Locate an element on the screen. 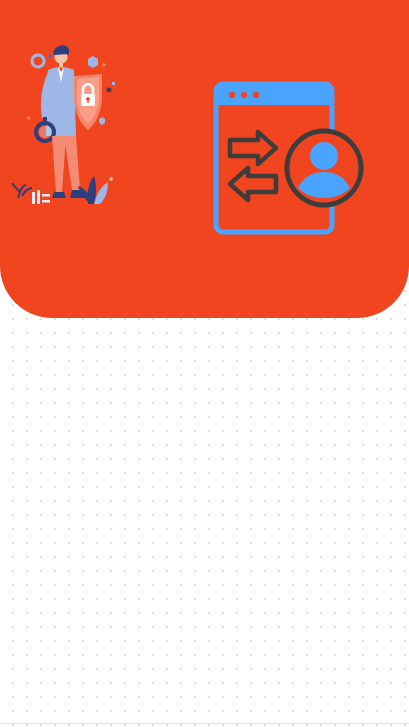 The image size is (409, 727). browser-user-transfer-icon is located at coordinates (288, 158).